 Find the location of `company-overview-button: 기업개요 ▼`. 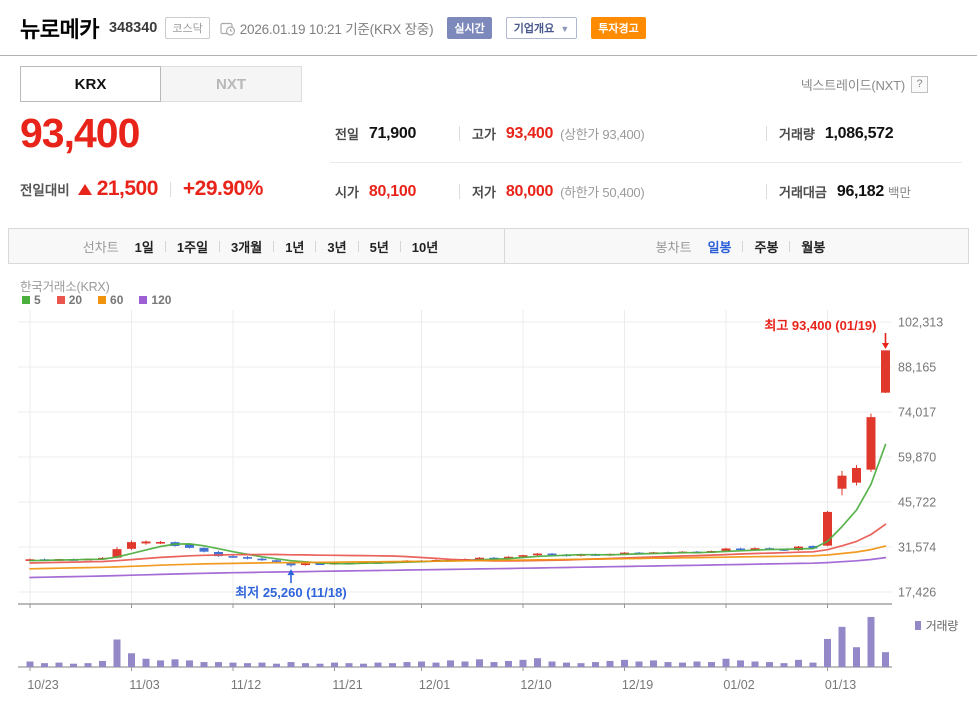

company-overview-button: 기업개요 ▼ is located at coordinates (541, 28).